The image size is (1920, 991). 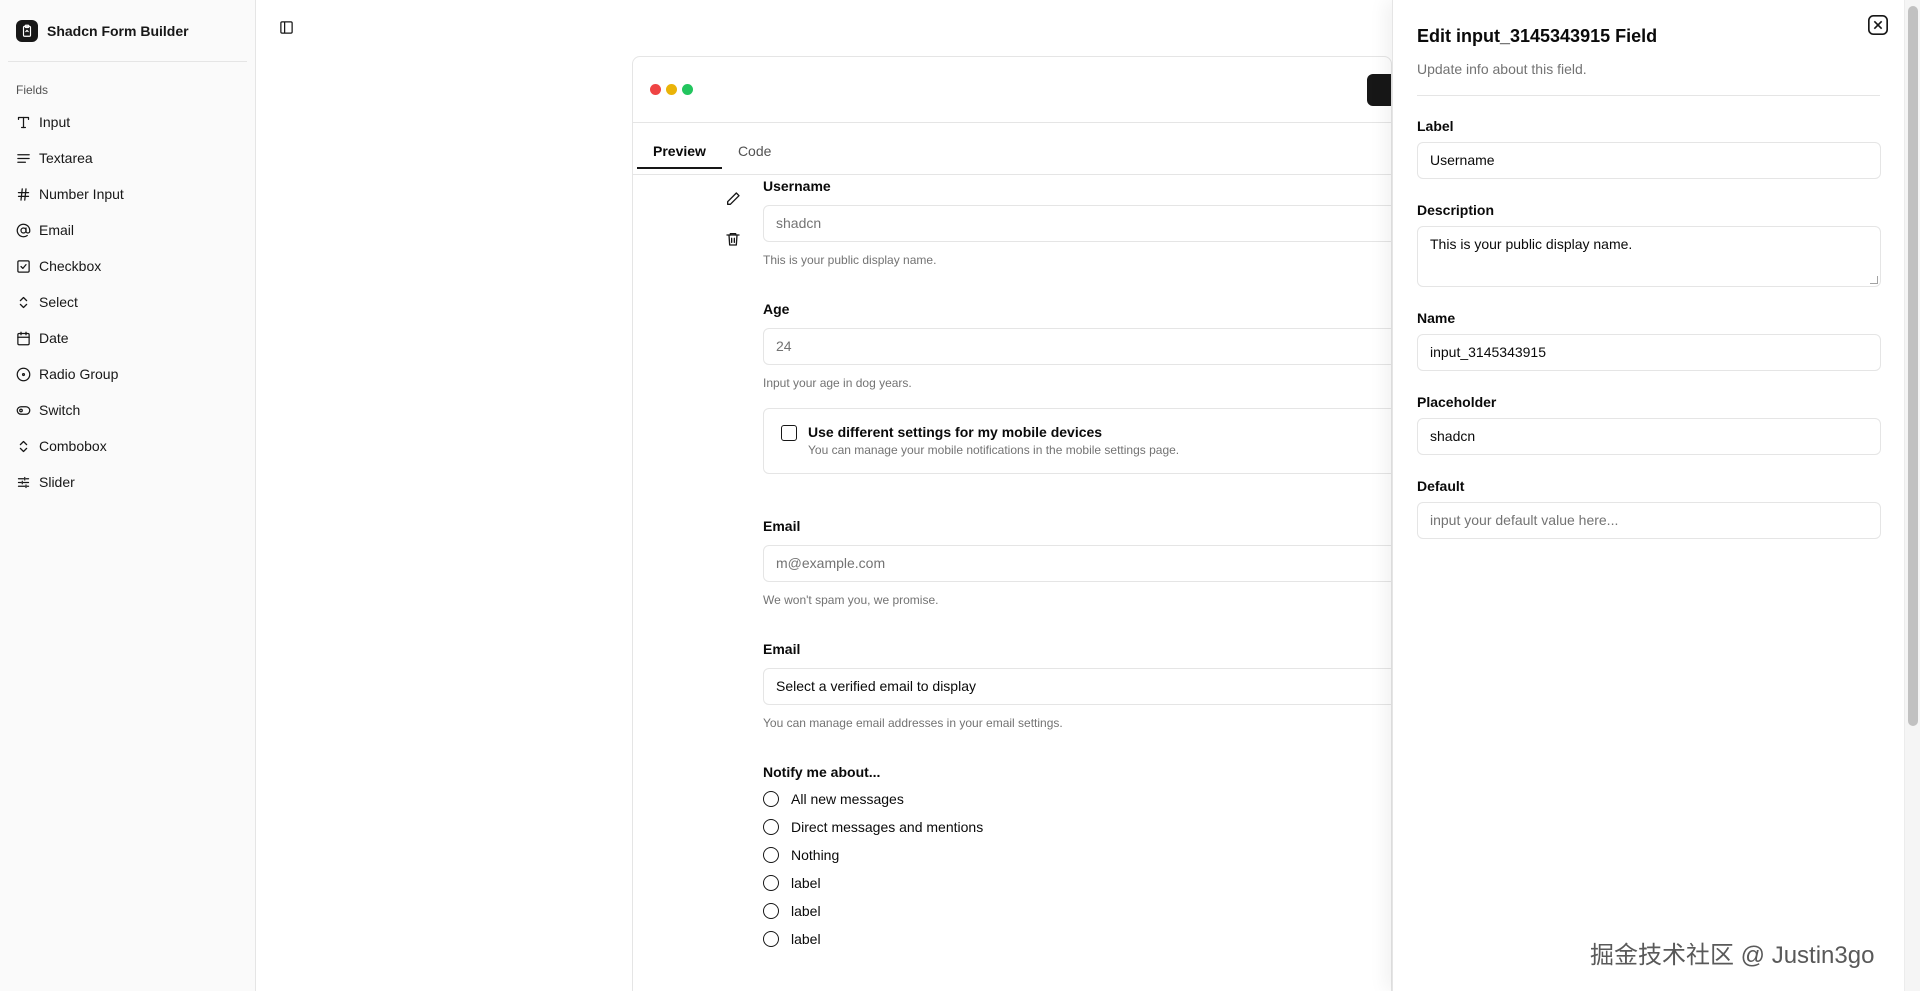 What do you see at coordinates (655, 89) in the screenshot?
I see `window-dot-red` at bounding box center [655, 89].